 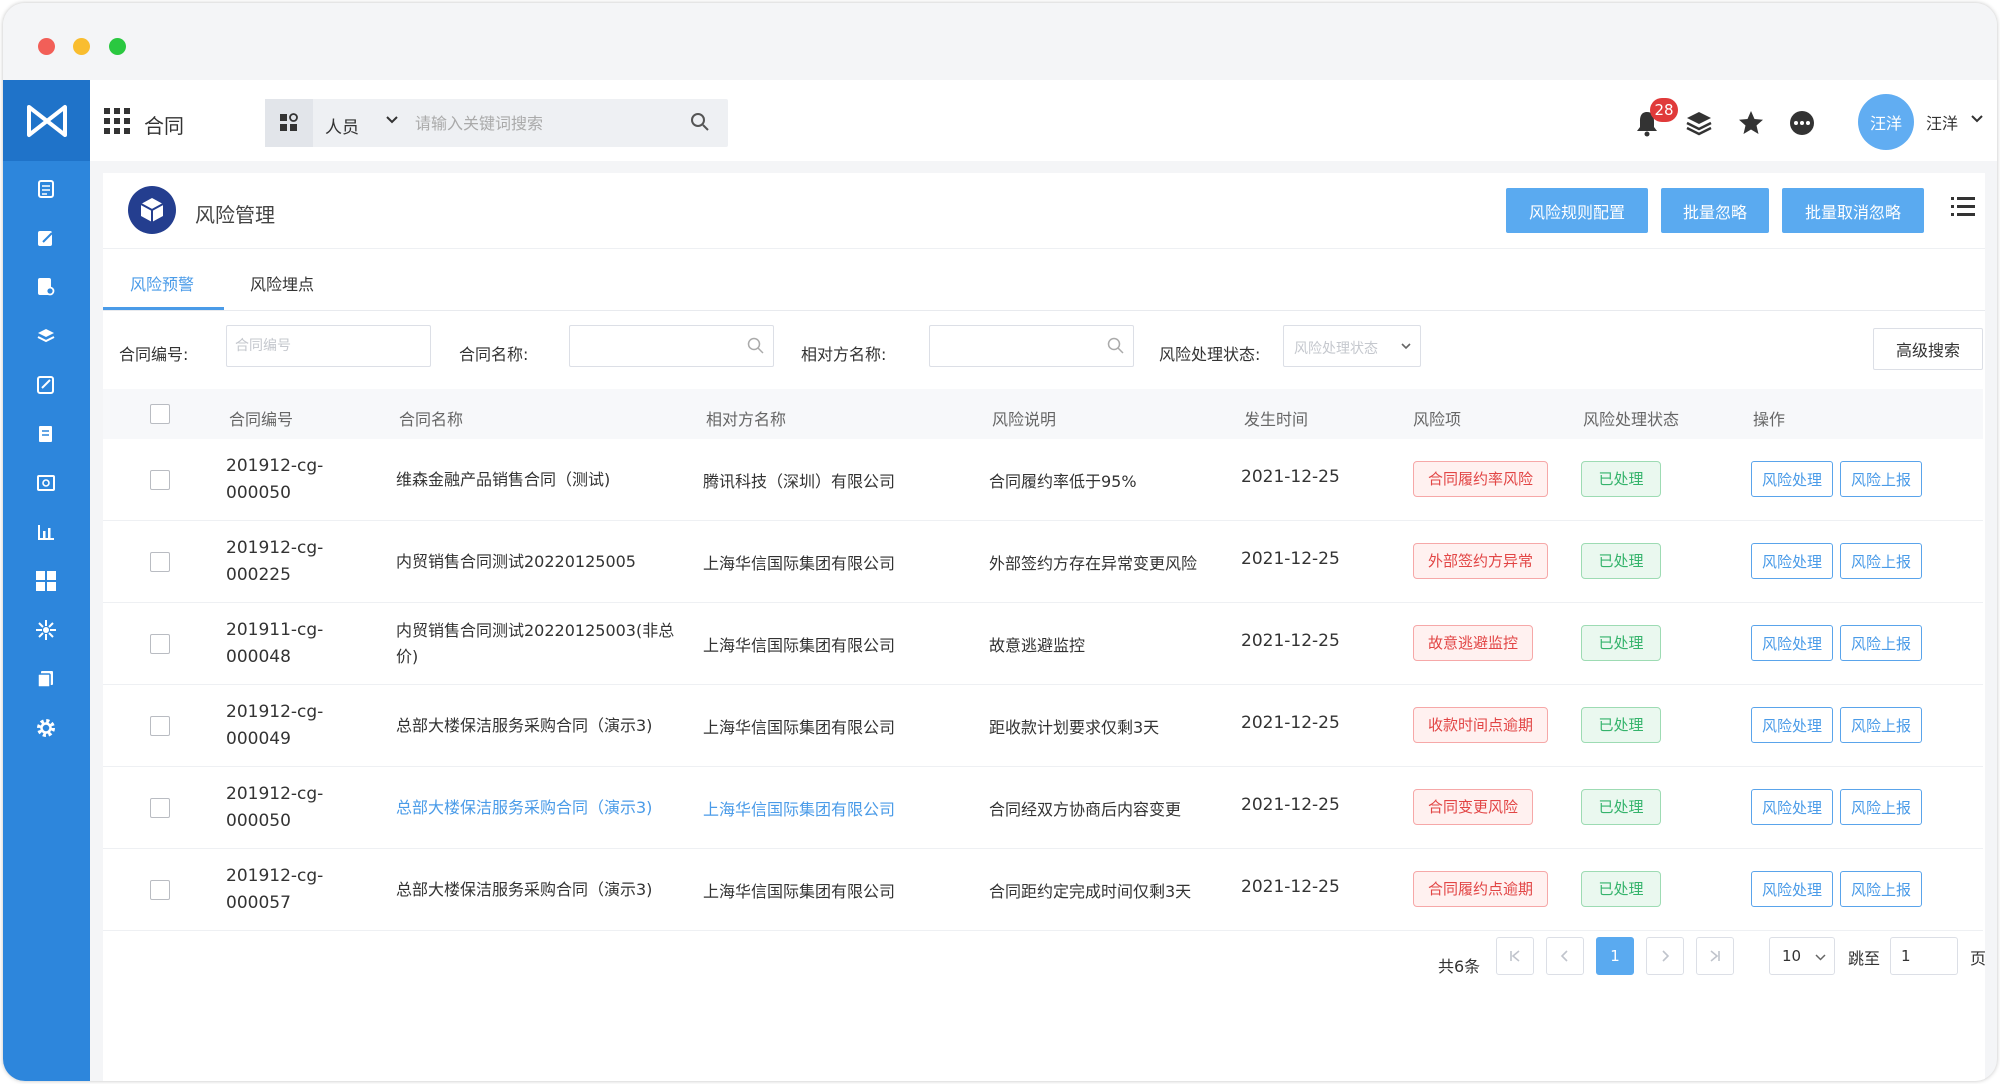 I want to click on file-search-icon, so click(x=46, y=287).